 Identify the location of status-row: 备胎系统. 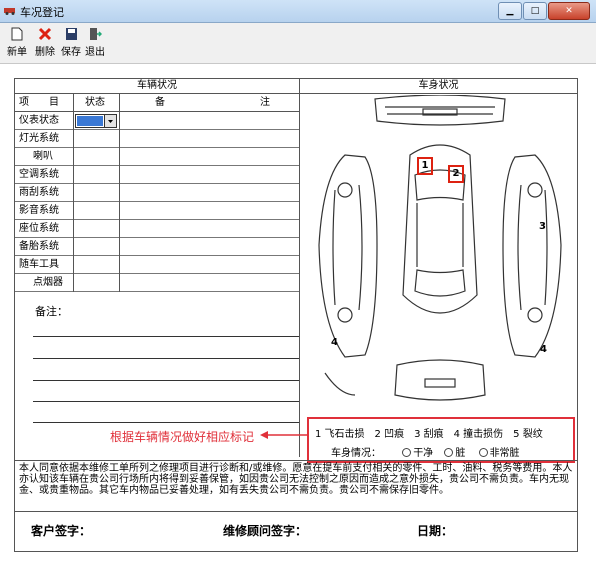
(157, 247).